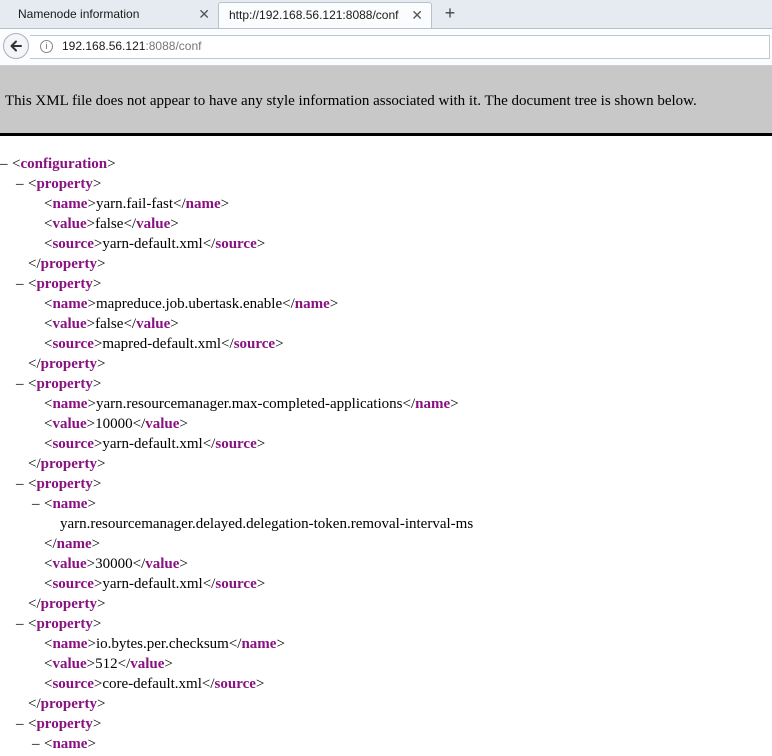  I want to click on tab-conf: http://192.168.56.121:8088/conf ✕, so click(325, 15).